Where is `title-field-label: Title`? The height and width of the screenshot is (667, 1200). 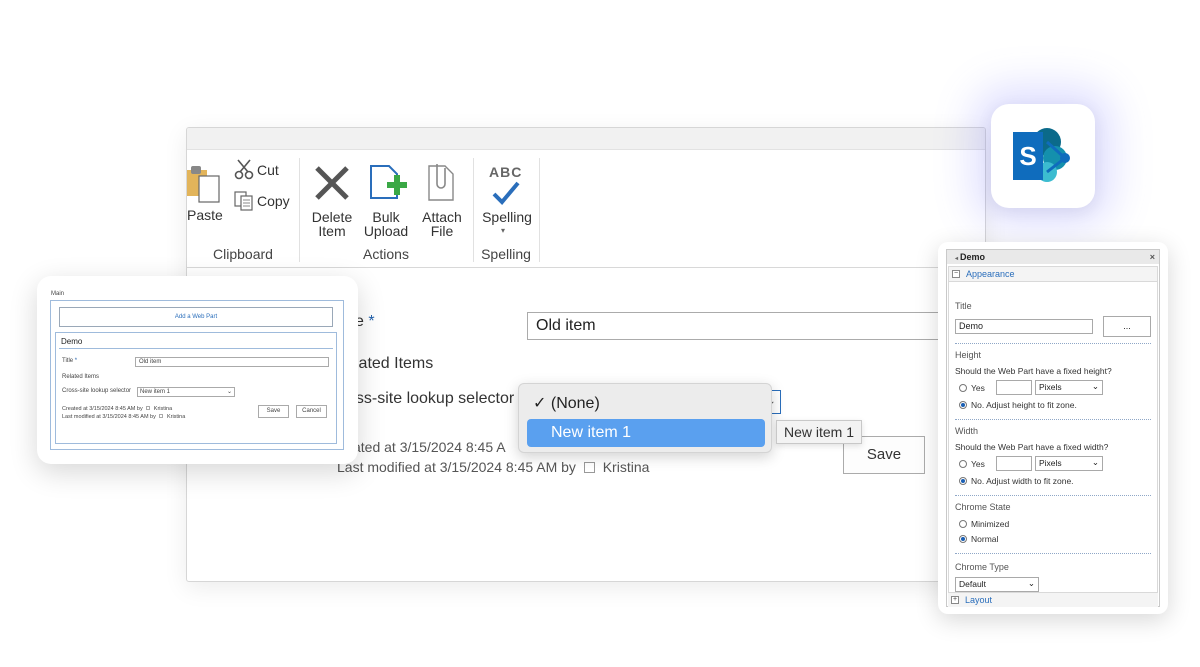 title-field-label: Title is located at coordinates (963, 306).